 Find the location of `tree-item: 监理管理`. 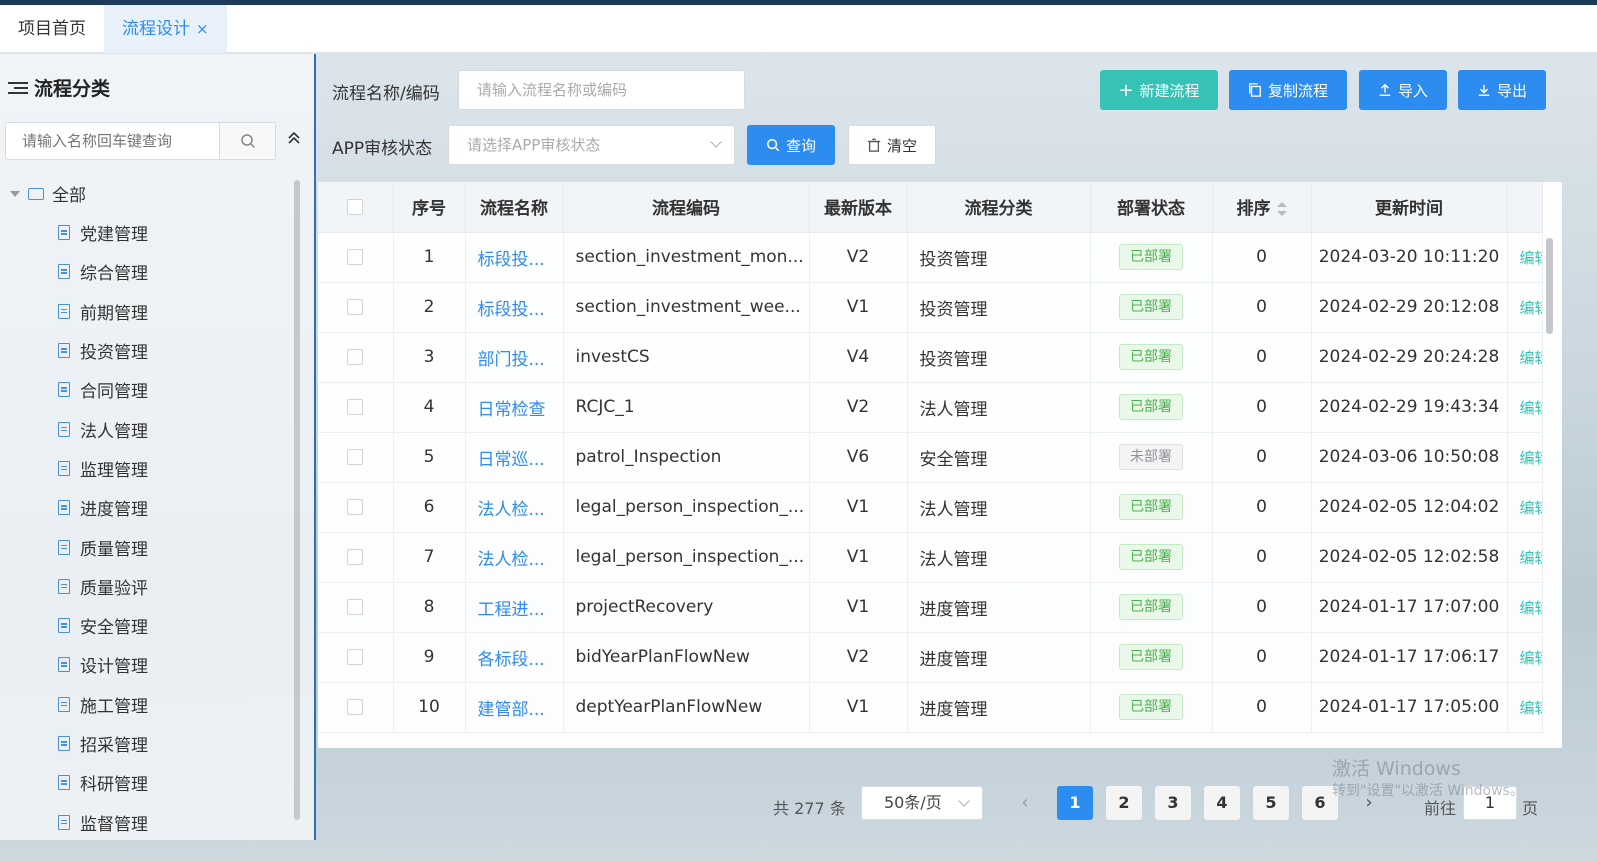

tree-item: 监理管理 is located at coordinates (150, 468).